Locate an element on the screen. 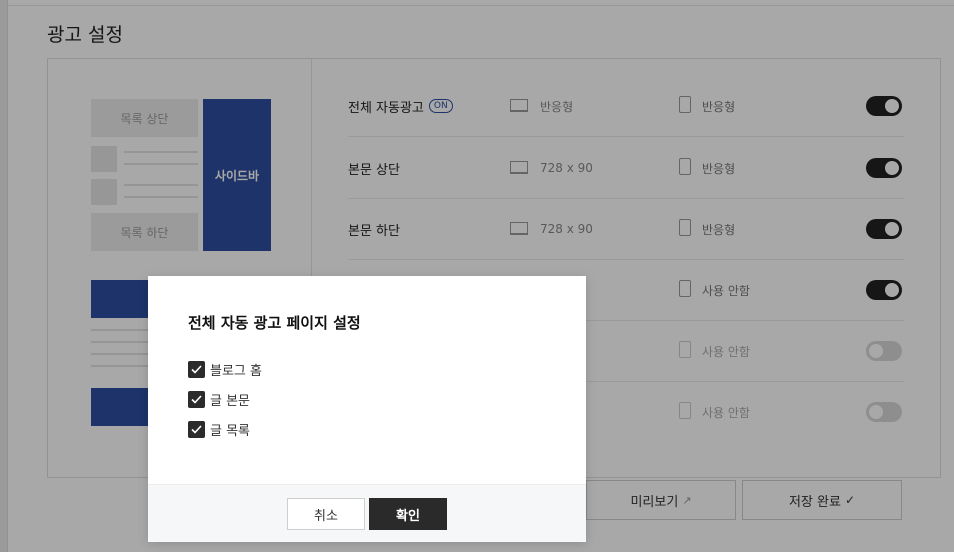 The width and height of the screenshot is (954, 552). option-label: 글 본문 is located at coordinates (230, 401).